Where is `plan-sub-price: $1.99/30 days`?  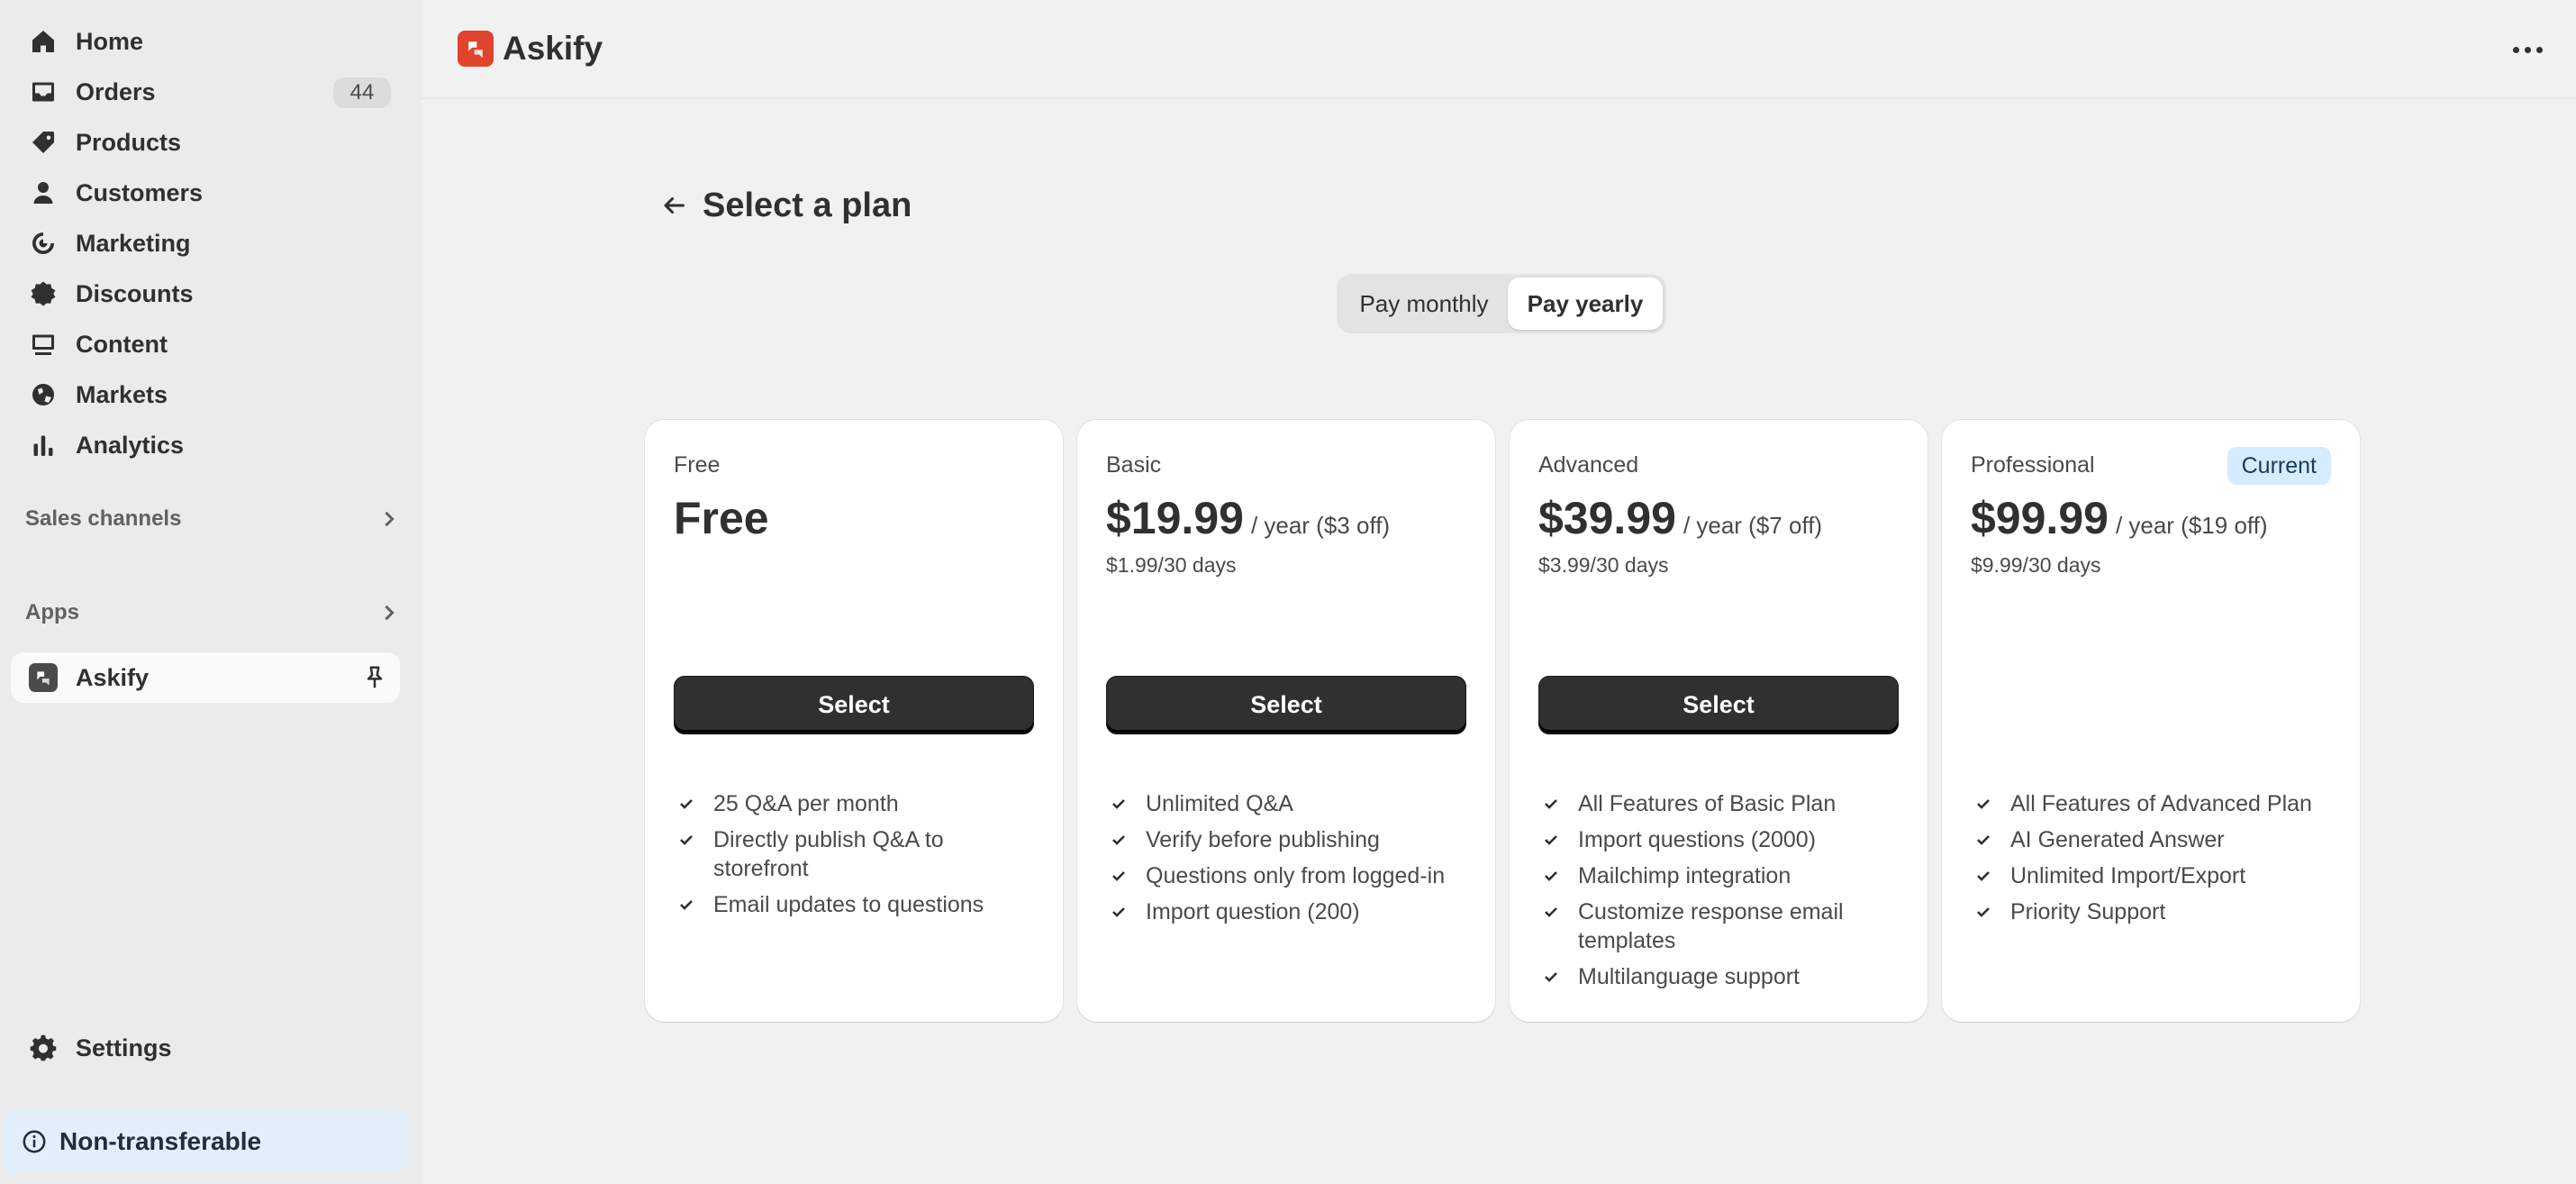
plan-sub-price: $1.99/30 days is located at coordinates (1171, 565).